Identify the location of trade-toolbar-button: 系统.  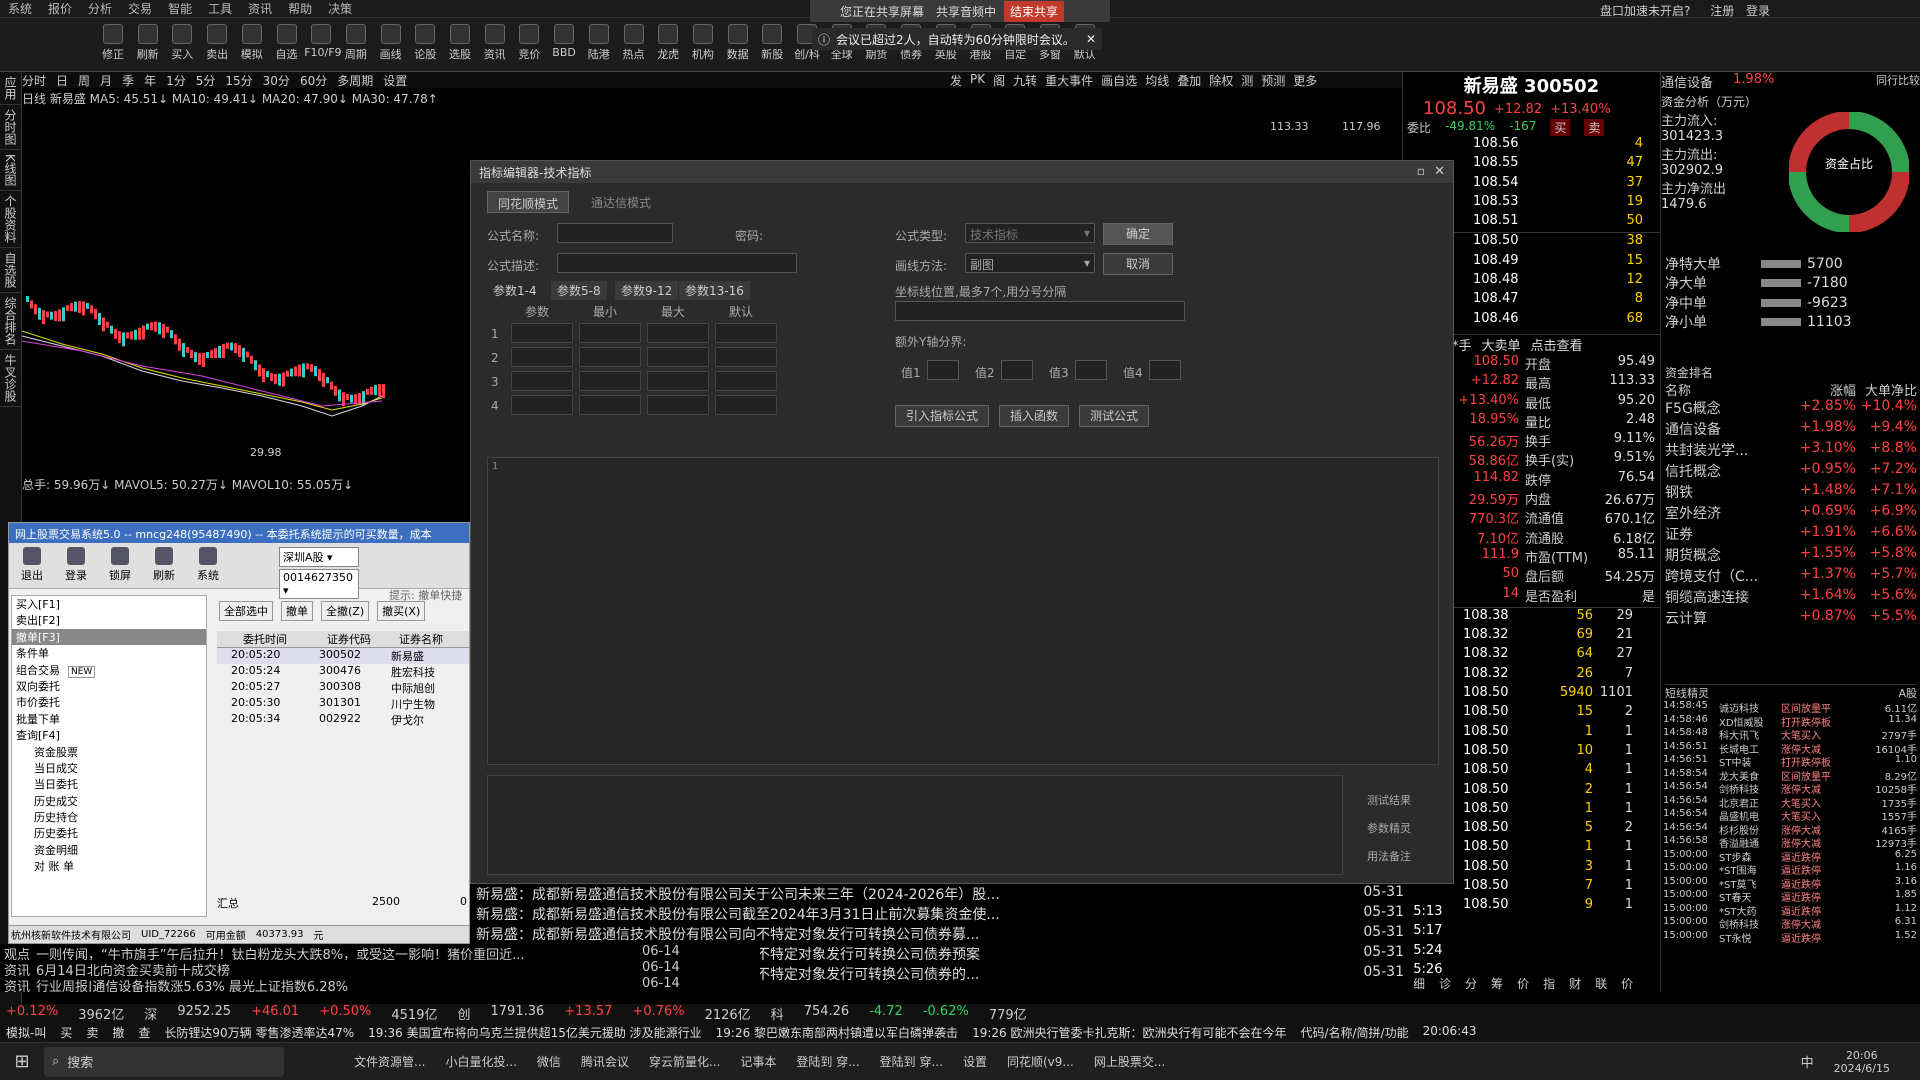
(208, 565).